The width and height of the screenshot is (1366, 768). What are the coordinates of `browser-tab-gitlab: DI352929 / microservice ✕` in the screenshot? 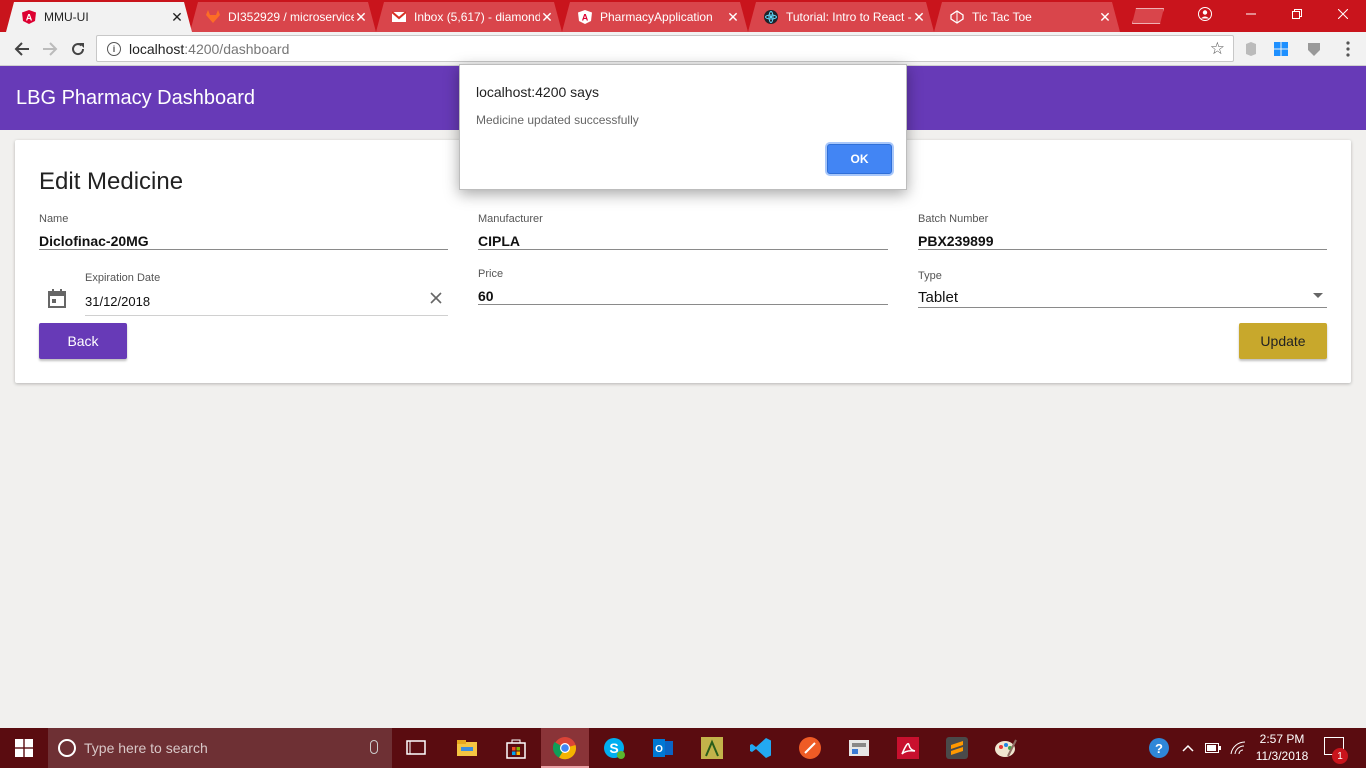 It's located at (283, 17).